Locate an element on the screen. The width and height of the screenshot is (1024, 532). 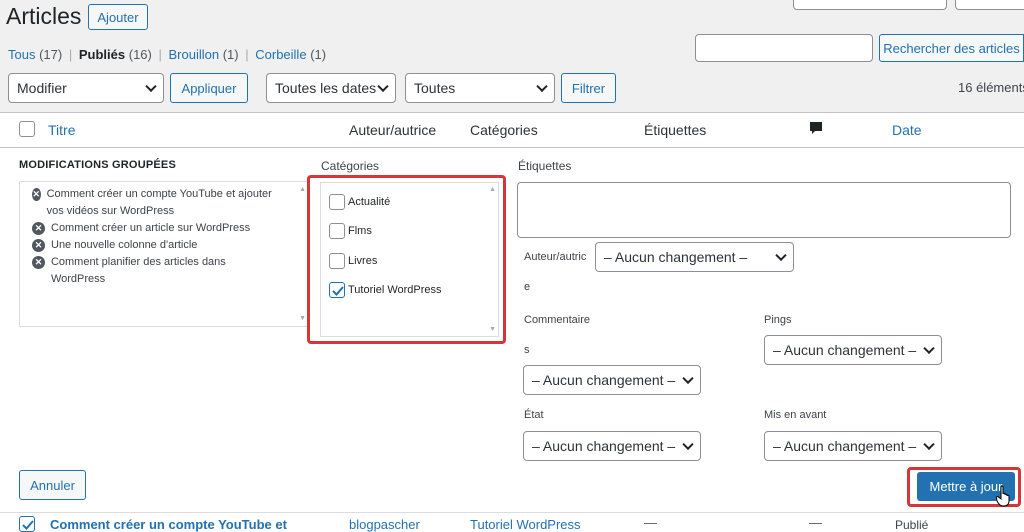
comments-label-wrap: s is located at coordinates (527, 350).